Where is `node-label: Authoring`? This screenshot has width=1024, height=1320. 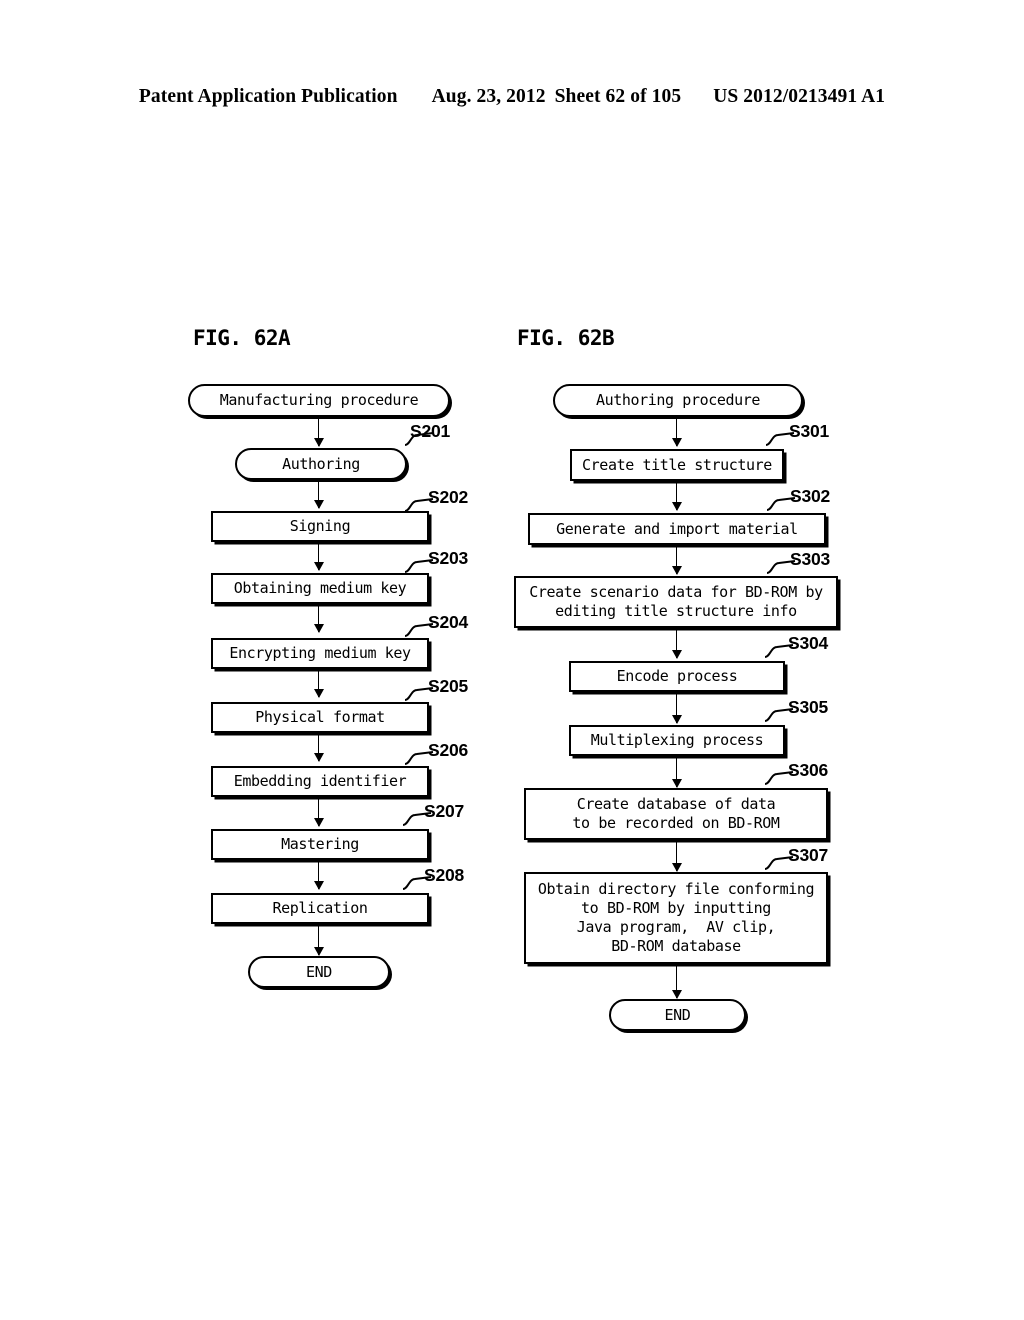
node-label: Authoring is located at coordinates (321, 463).